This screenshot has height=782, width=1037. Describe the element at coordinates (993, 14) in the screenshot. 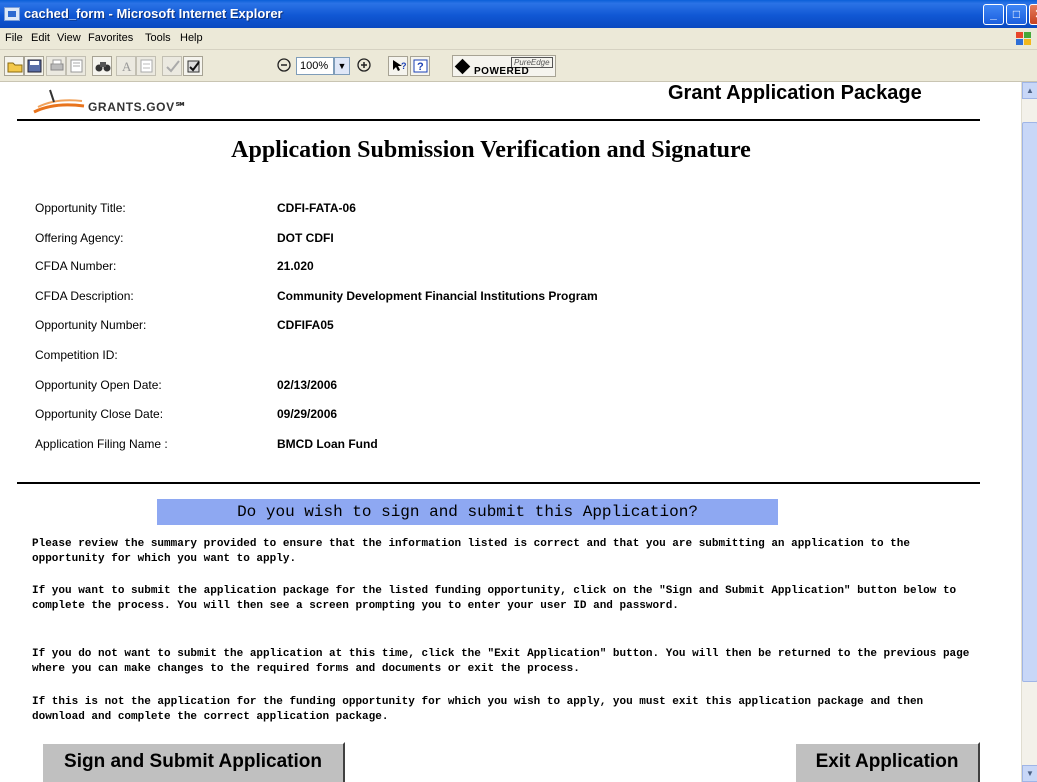

I see `minimize-button: _` at that location.